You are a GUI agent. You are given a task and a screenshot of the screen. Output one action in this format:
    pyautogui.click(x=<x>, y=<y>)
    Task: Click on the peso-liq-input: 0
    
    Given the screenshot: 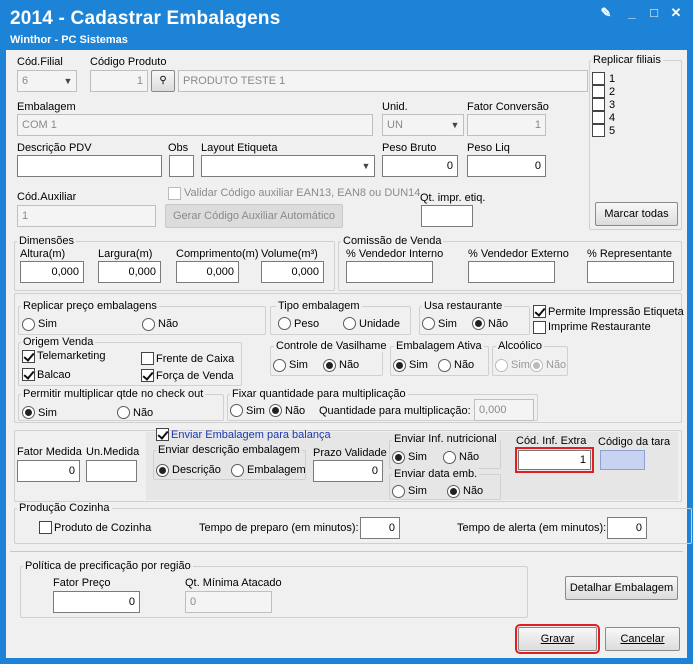 What is the action you would take?
    pyautogui.click(x=506, y=166)
    